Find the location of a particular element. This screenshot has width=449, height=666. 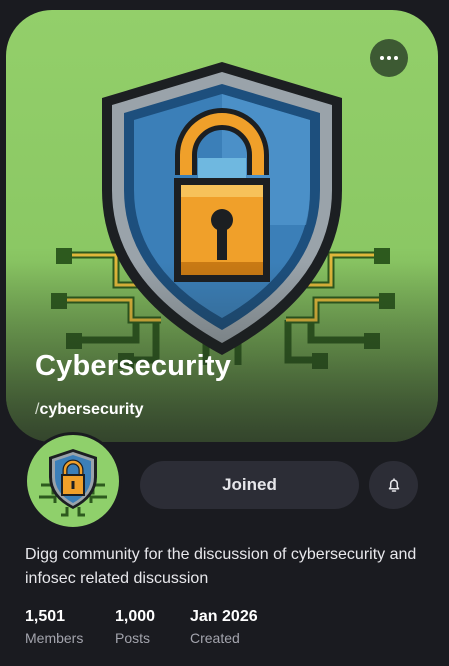

stat-value: Jan 2026 is located at coordinates (224, 616).